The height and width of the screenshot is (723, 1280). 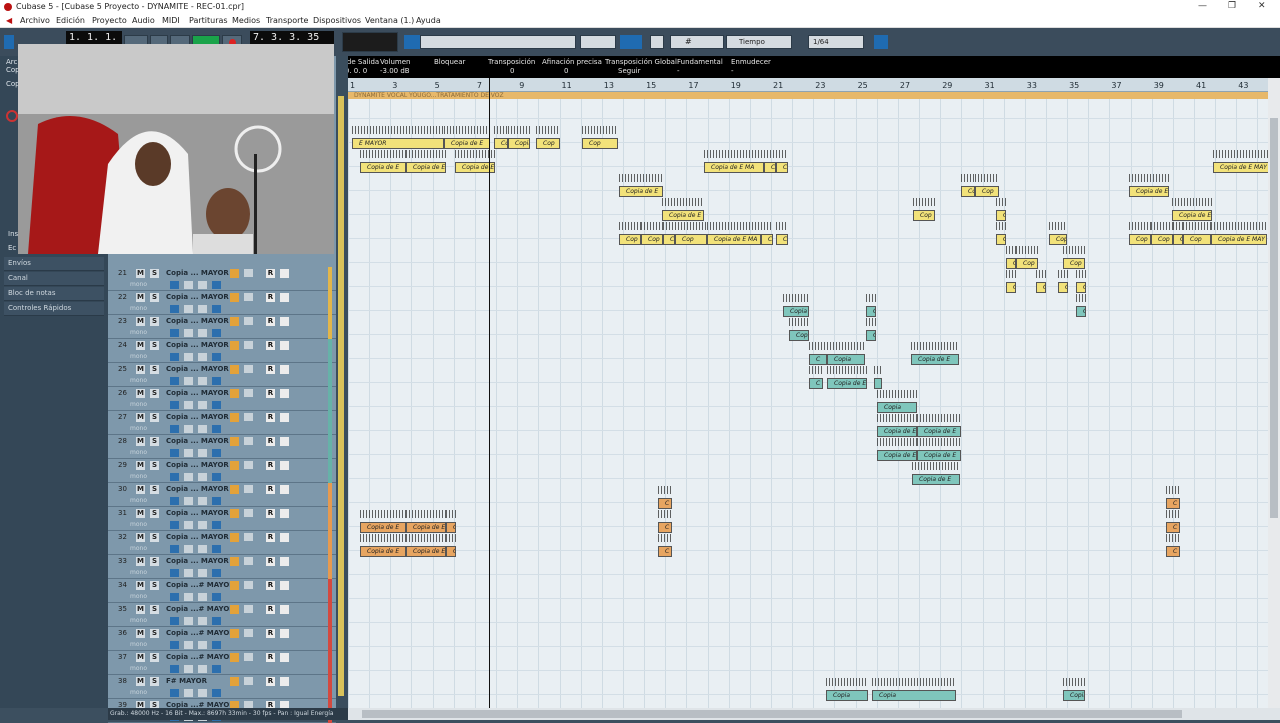 I want to click on track-row: 34 M S Copia ...# MAYOR mono R, so click(x=222, y=591).